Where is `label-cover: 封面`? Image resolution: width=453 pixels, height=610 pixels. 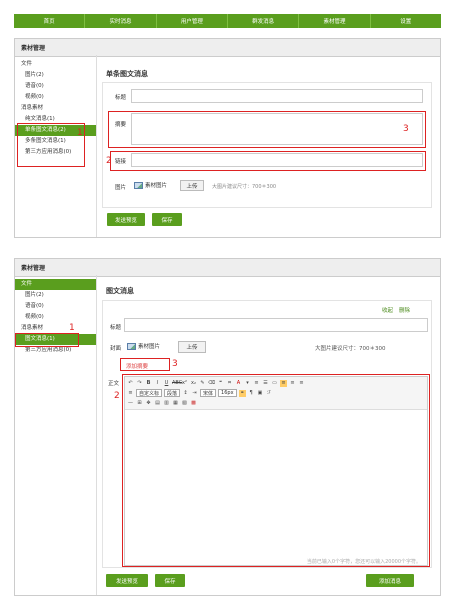 label-cover: 封面 is located at coordinates (116, 349).